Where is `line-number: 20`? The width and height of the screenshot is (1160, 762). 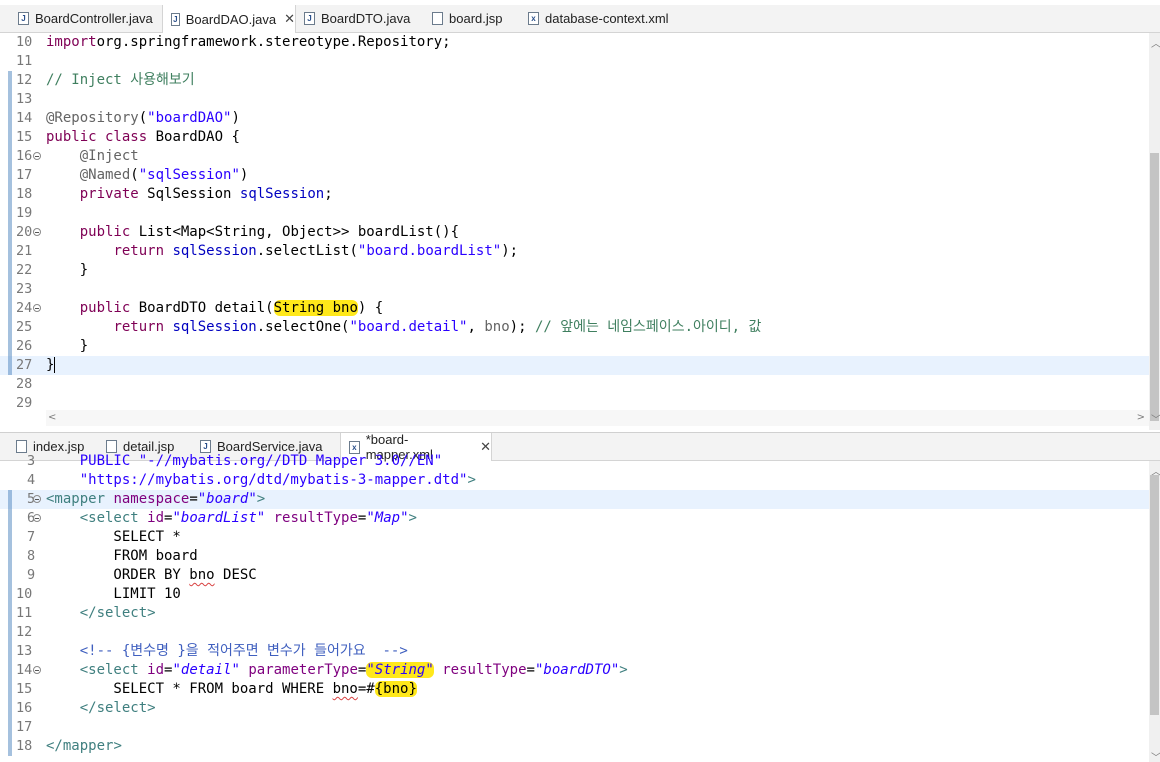 line-number: 20 is located at coordinates (24, 232).